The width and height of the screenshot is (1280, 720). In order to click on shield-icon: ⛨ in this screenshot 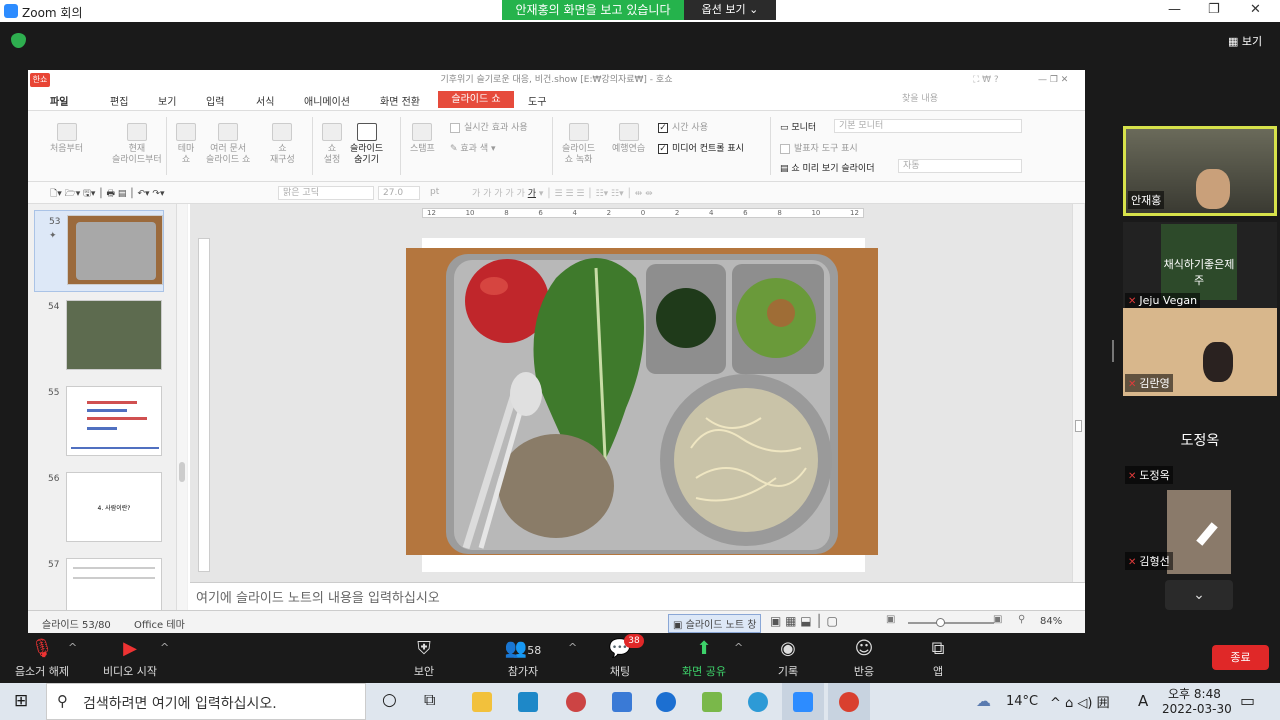, I will do `click(424, 648)`.